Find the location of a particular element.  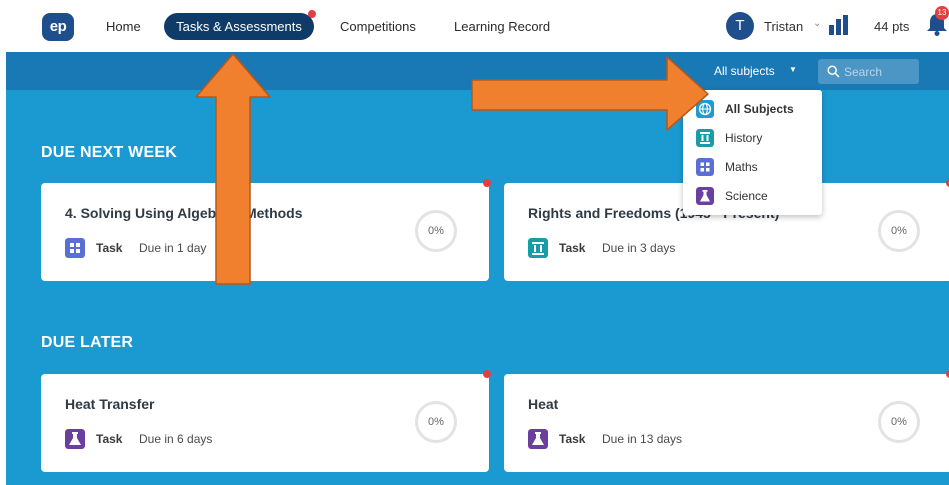

user-name: Tristan is located at coordinates (783, 26).